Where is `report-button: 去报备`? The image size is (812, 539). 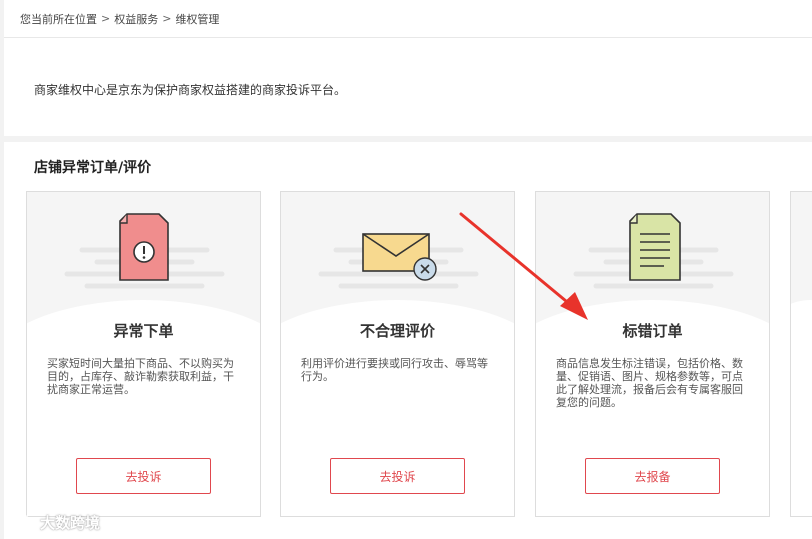 report-button: 去报备 is located at coordinates (652, 476).